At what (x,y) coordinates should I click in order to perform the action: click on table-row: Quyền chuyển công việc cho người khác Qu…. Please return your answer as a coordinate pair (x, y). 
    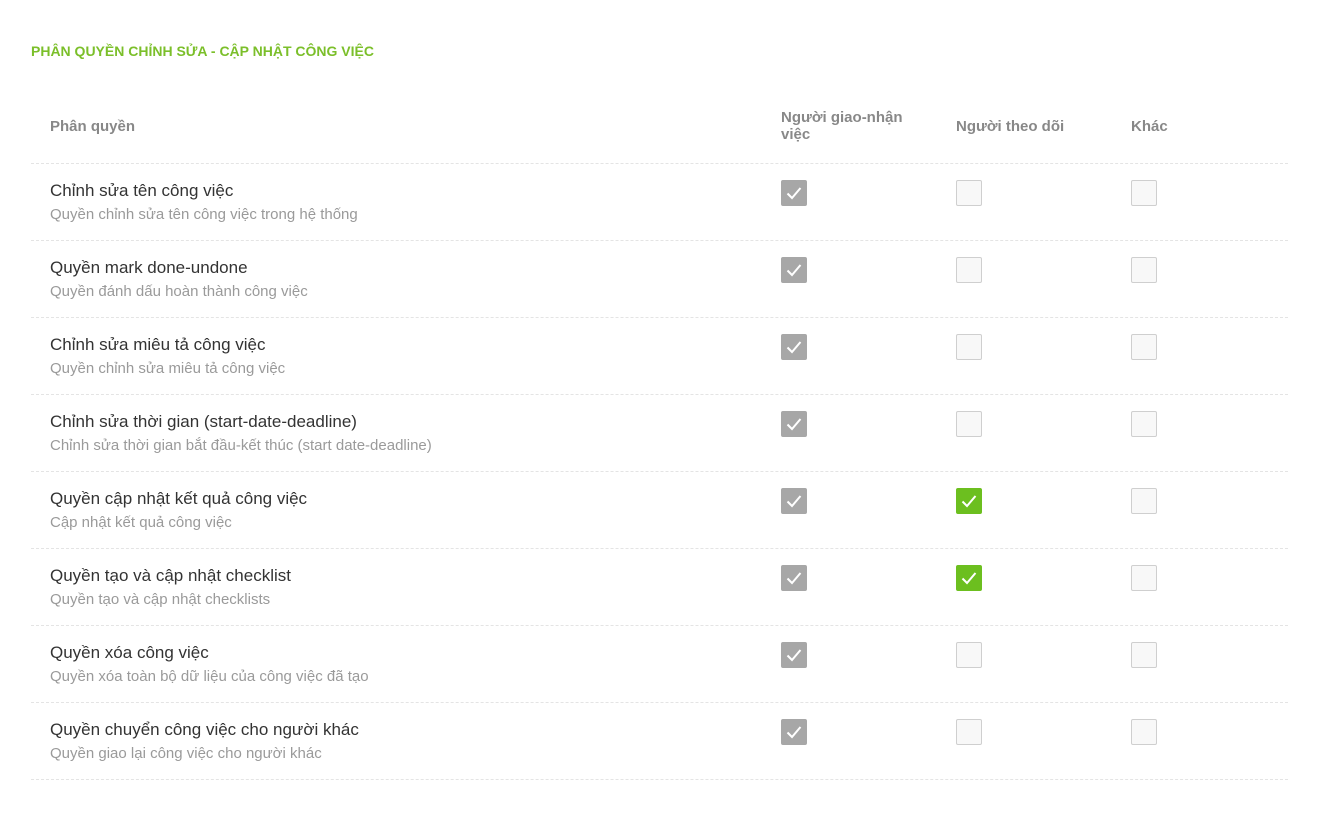
    Looking at the image, I should click on (659, 741).